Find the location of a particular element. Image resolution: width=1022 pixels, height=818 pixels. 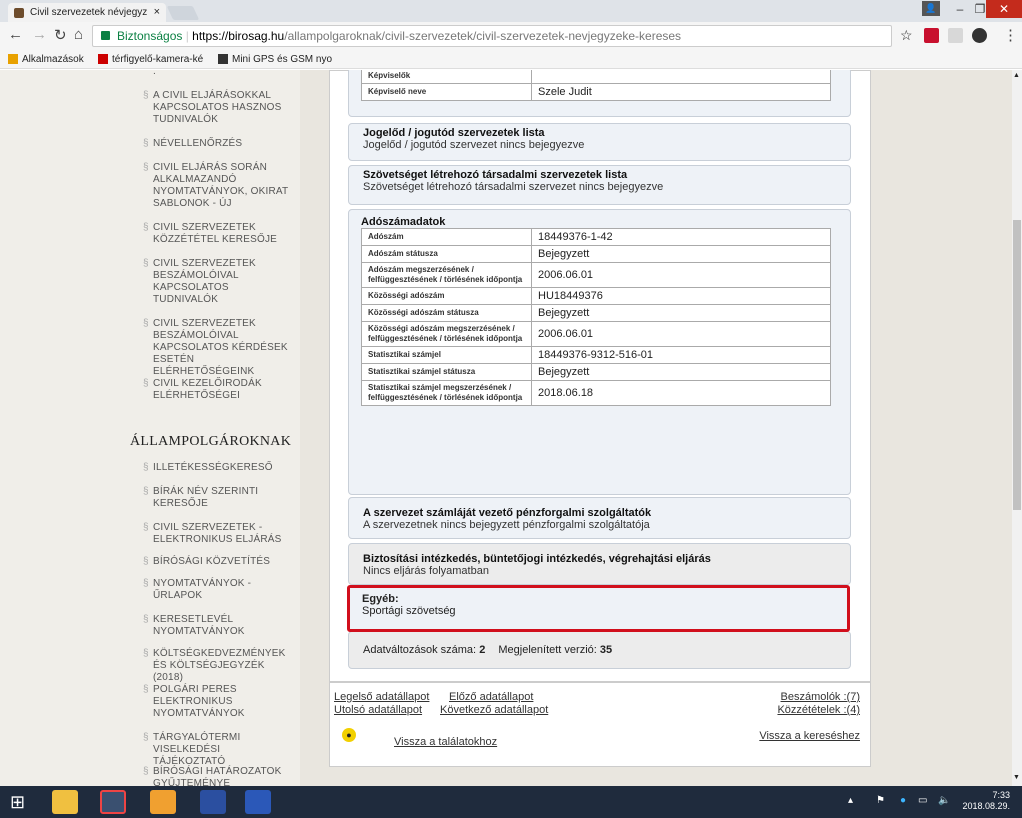

forward-arrow-icon: → is located at coordinates (39, 34).